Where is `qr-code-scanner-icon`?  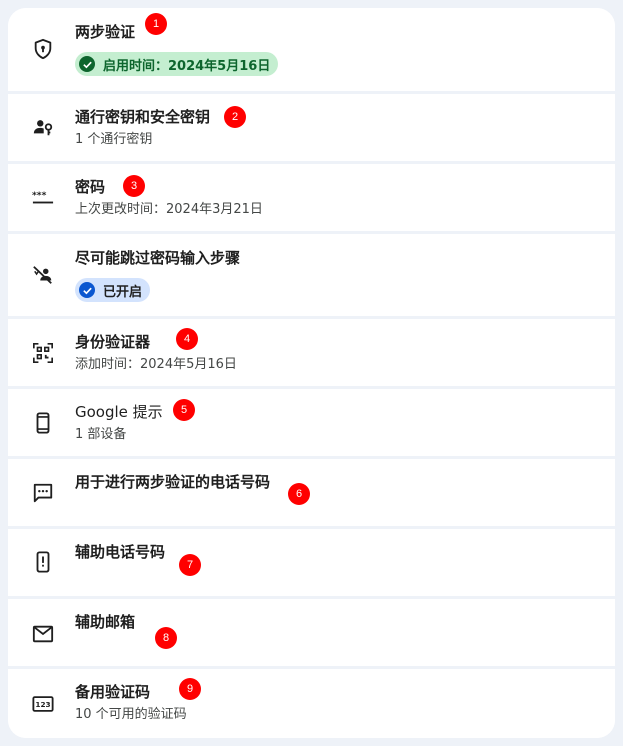 qr-code-scanner-icon is located at coordinates (43, 353).